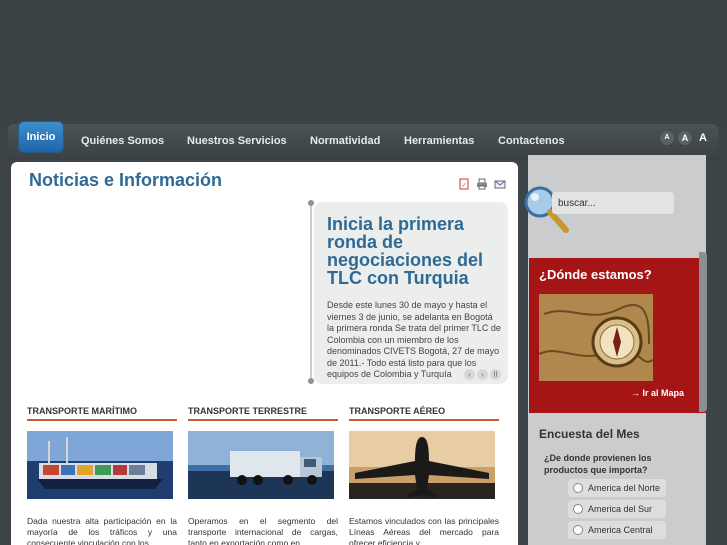 The height and width of the screenshot is (545, 727). I want to click on nav-item-contactenos: Contactenos, so click(531, 141).